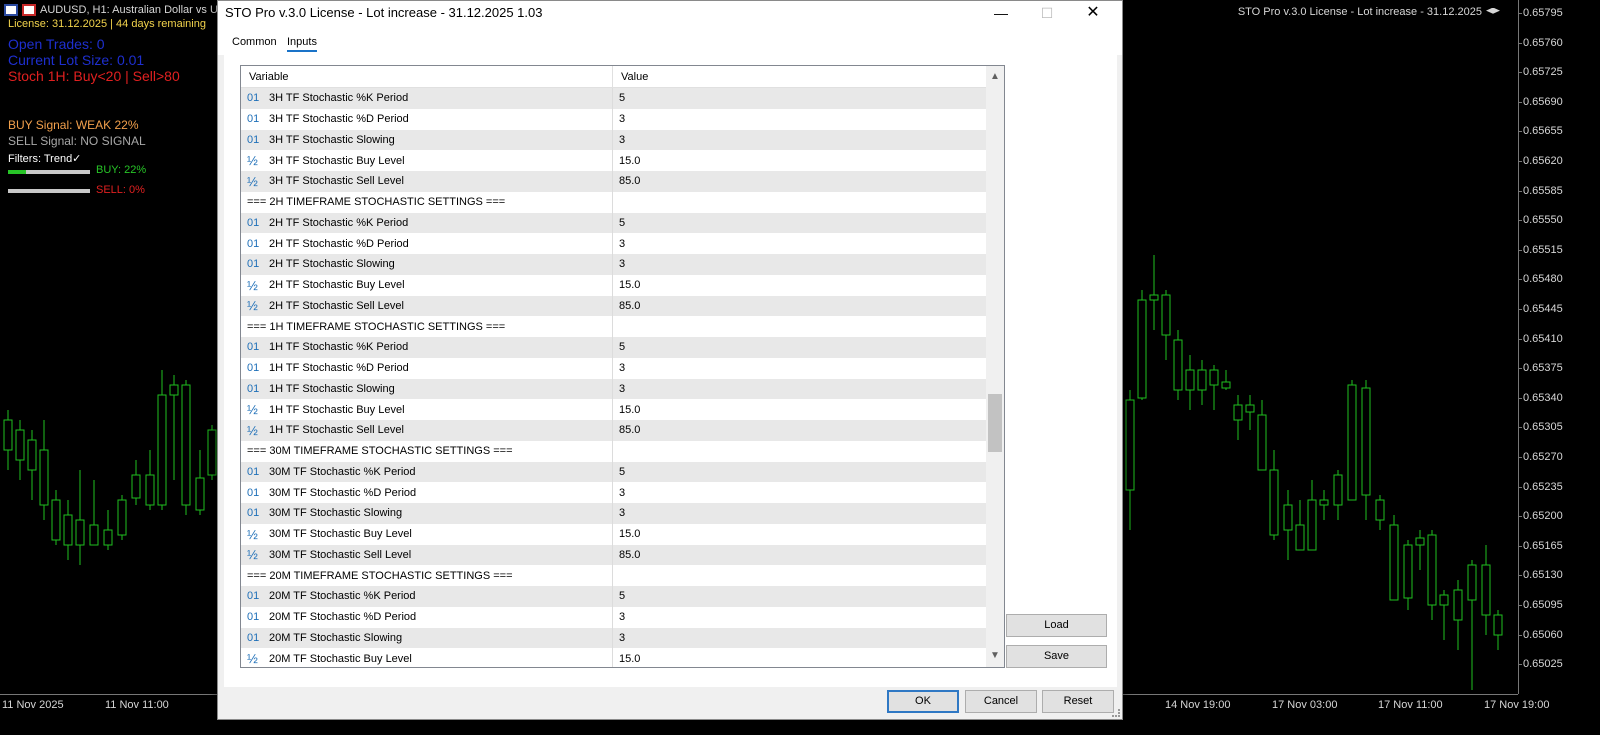 This screenshot has width=1600, height=735. What do you see at coordinates (76, 60) in the screenshot?
I see `lot-size: Current Lot Size: 0.01` at bounding box center [76, 60].